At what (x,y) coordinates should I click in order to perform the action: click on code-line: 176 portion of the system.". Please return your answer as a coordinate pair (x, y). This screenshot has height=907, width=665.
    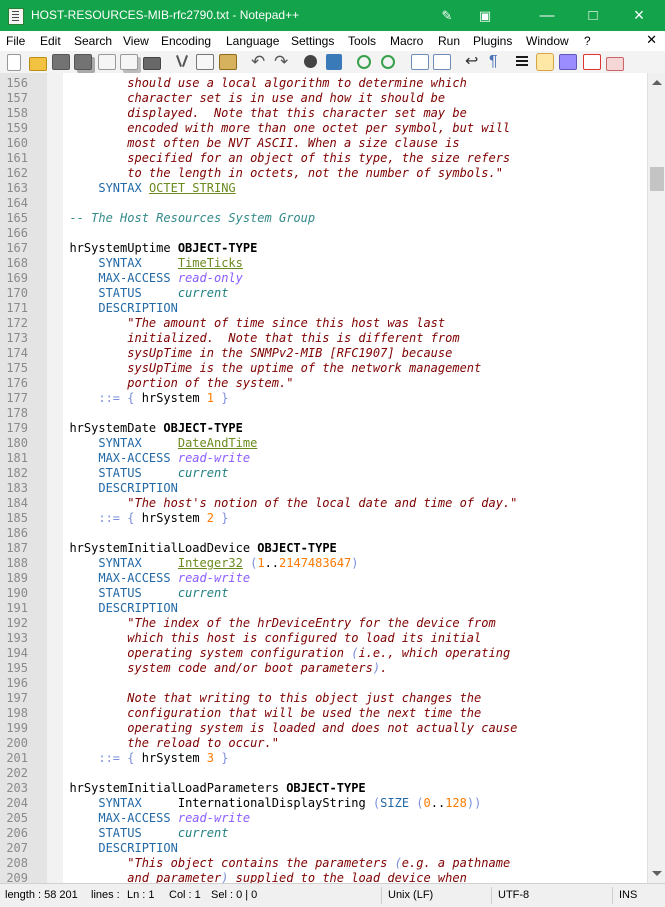
    Looking at the image, I should click on (323, 383).